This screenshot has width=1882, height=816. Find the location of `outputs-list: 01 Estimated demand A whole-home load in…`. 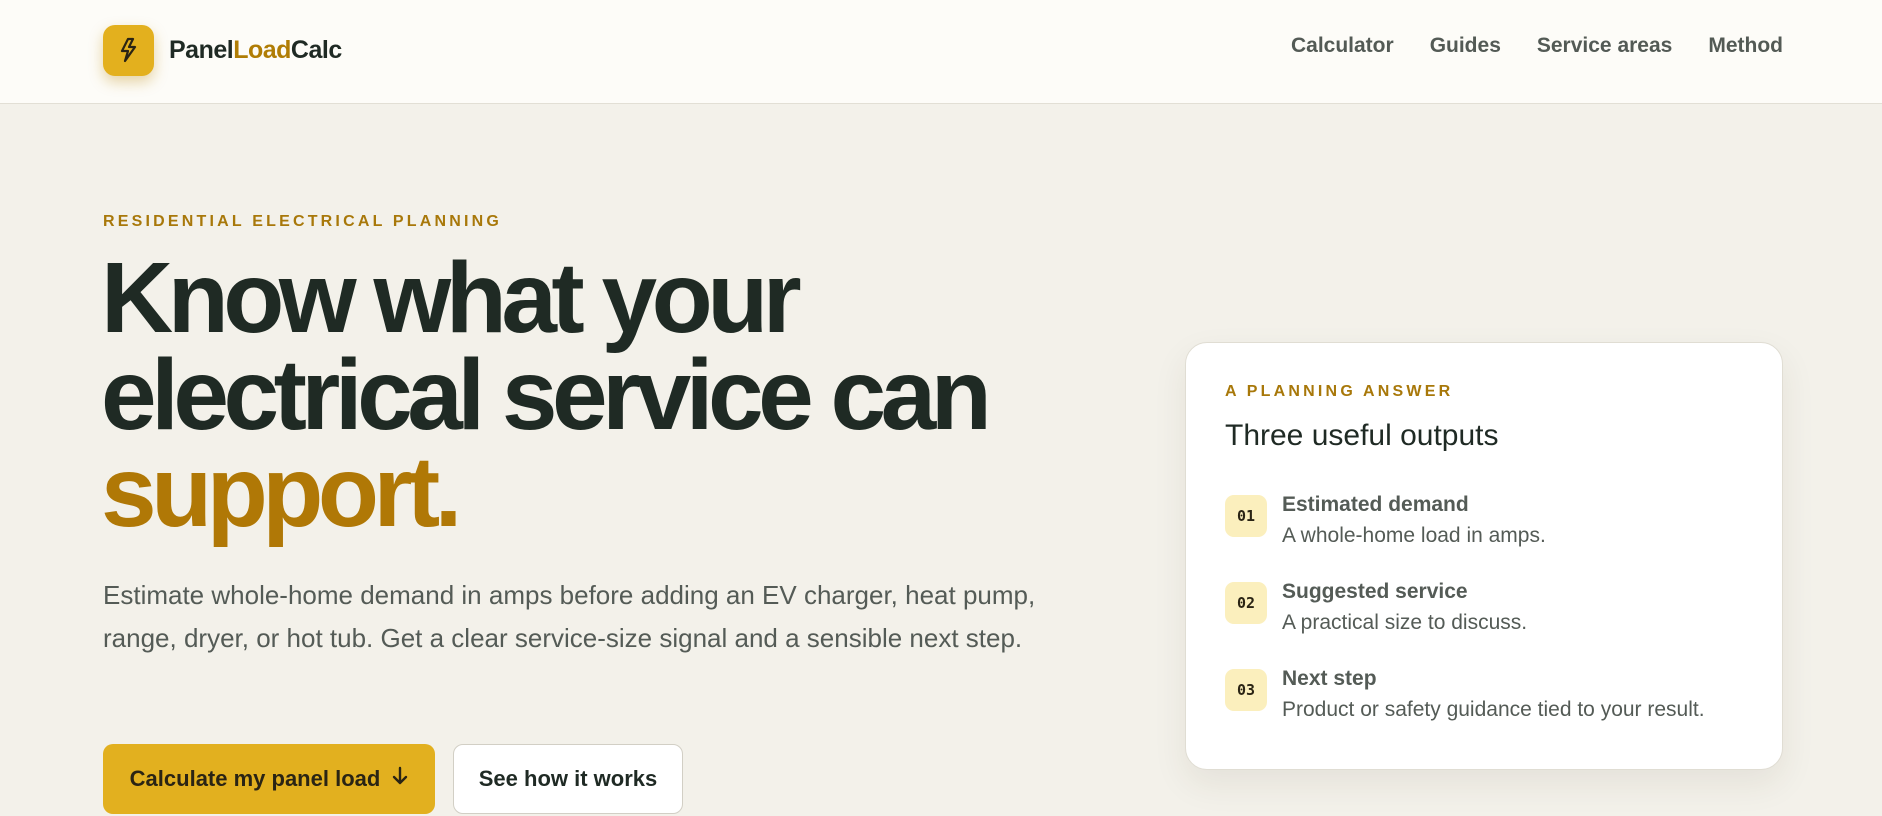

outputs-list: 01 Estimated demand A whole-home load in… is located at coordinates (1495, 624).